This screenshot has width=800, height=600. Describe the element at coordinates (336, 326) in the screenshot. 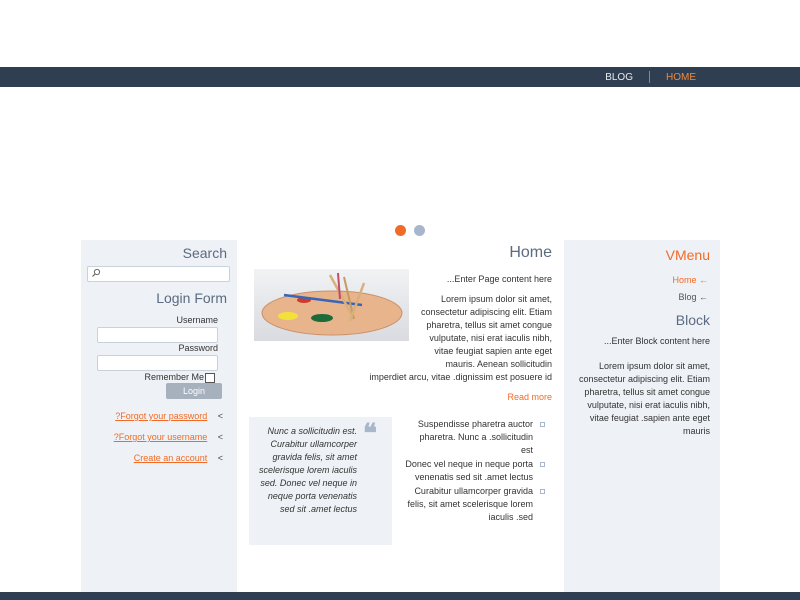

I see `image-float-spacer` at that location.